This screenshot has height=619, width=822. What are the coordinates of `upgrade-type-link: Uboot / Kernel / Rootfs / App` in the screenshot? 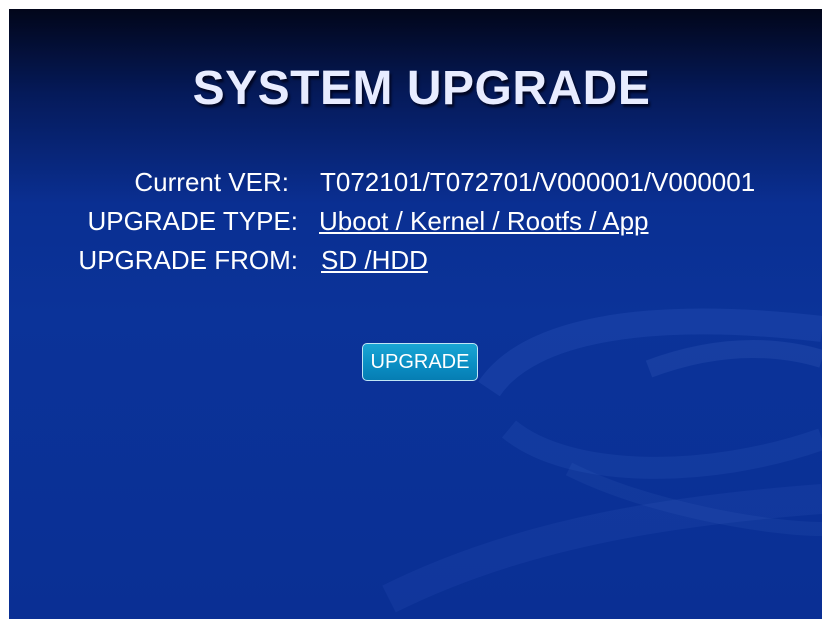 It's located at (484, 221).